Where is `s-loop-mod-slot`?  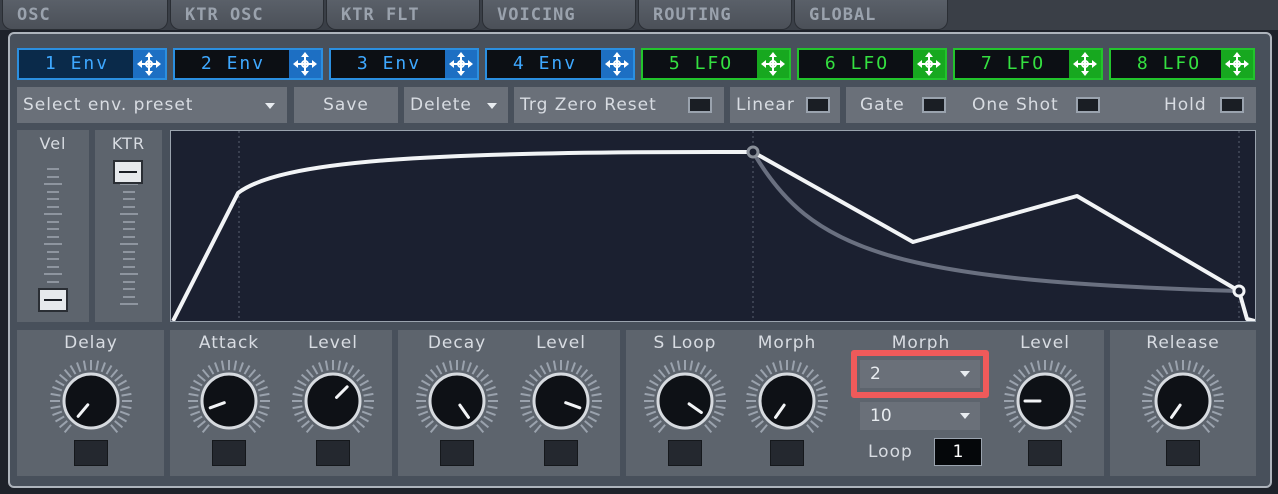
s-loop-mod-slot is located at coordinates (685, 453).